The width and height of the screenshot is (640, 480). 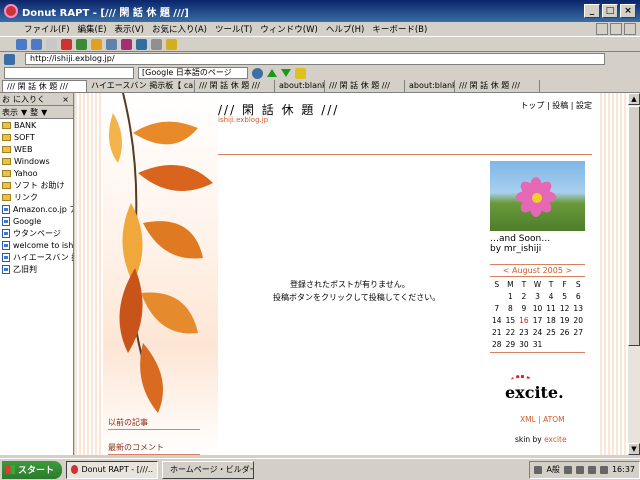 I want to click on calendar-title: < August 2005 >, so click(x=537, y=270).